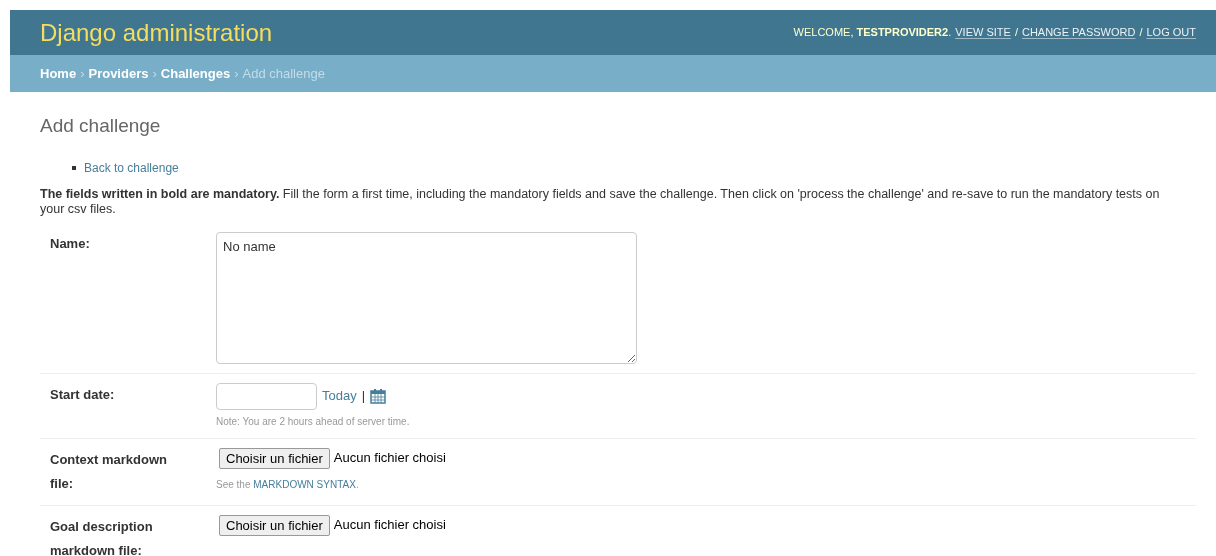 The height and width of the screenshot is (556, 1216). I want to click on today-link: Today, so click(339, 396).